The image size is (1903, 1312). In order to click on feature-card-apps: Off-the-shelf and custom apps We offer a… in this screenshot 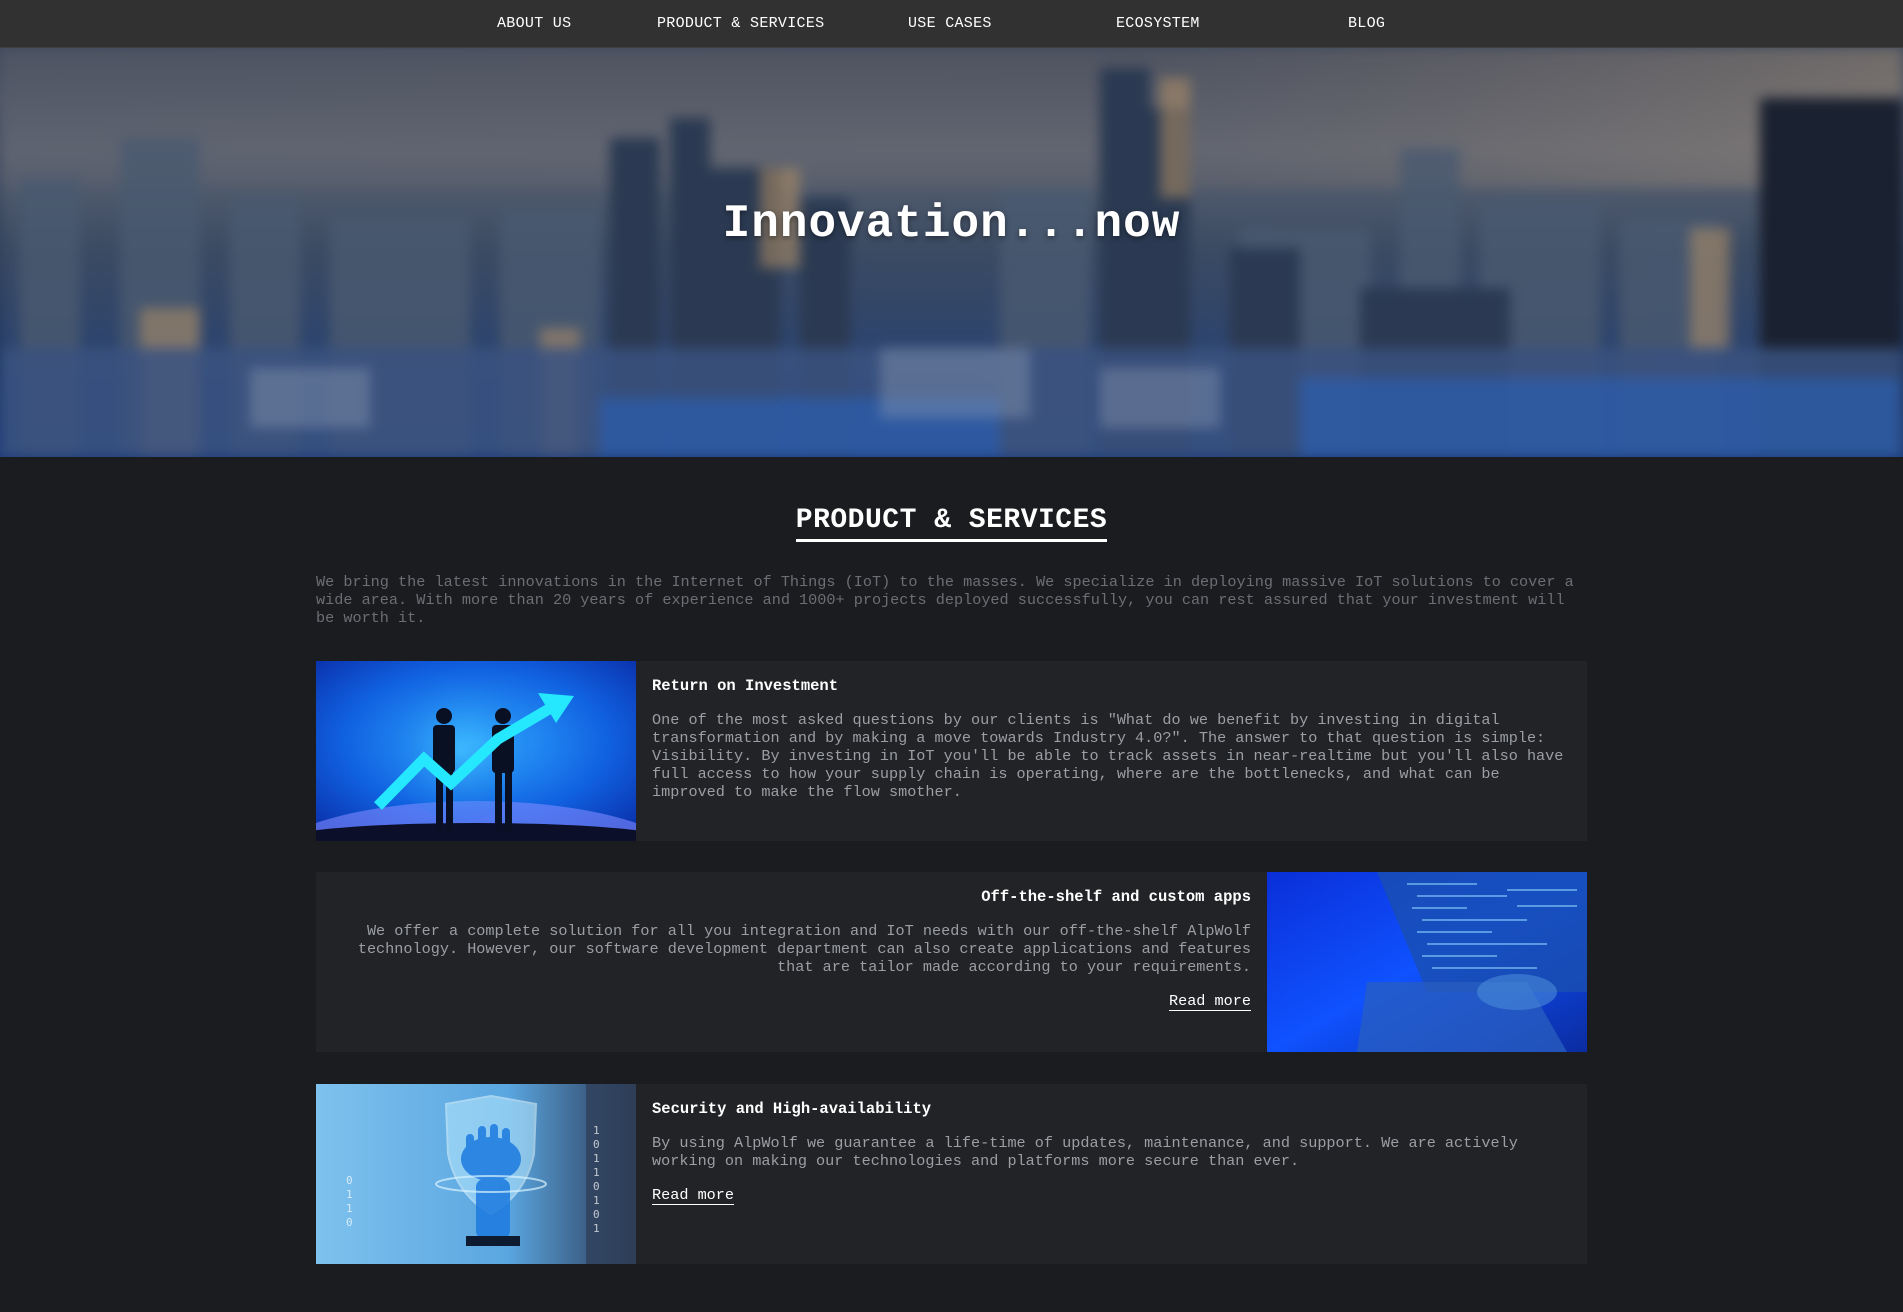, I will do `click(951, 962)`.